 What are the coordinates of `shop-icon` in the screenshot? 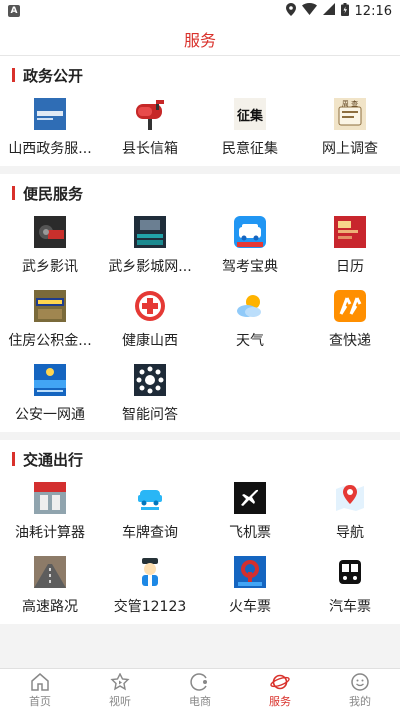 It's located at (200, 682).